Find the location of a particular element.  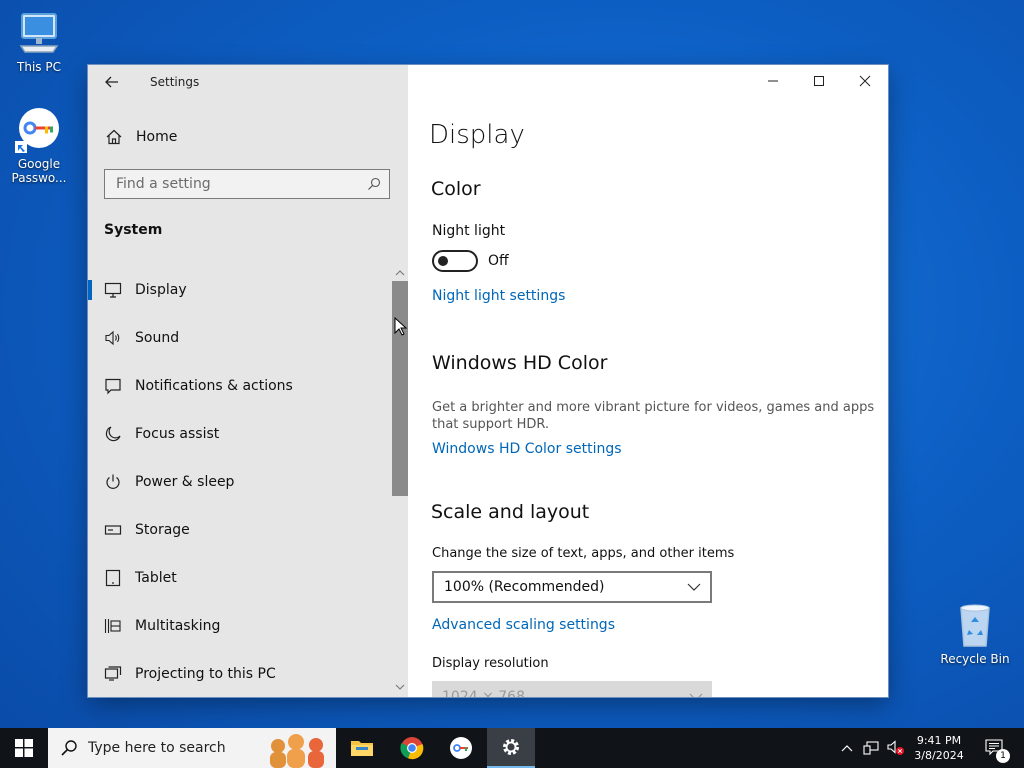

sidebar-item-label: Focus assist is located at coordinates (177, 434).